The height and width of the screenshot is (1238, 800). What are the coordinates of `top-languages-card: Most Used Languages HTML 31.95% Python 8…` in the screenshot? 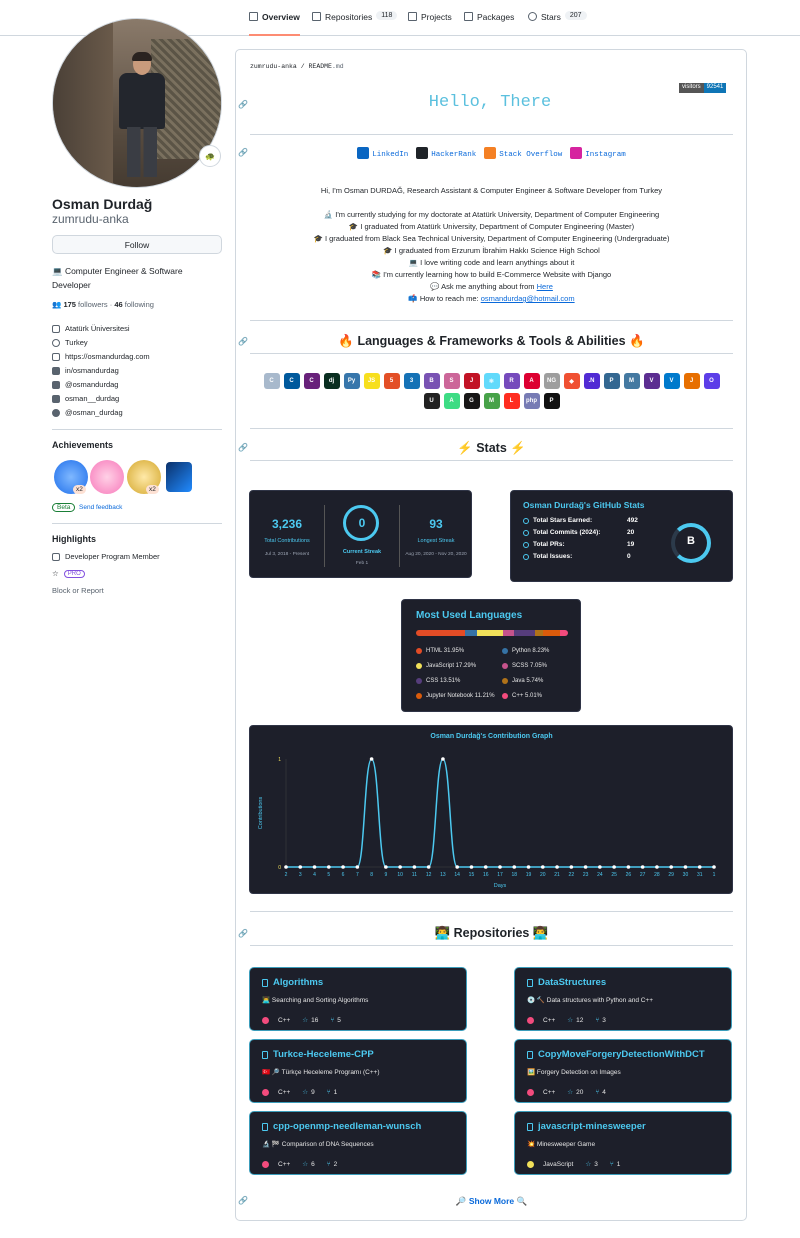 It's located at (491, 655).